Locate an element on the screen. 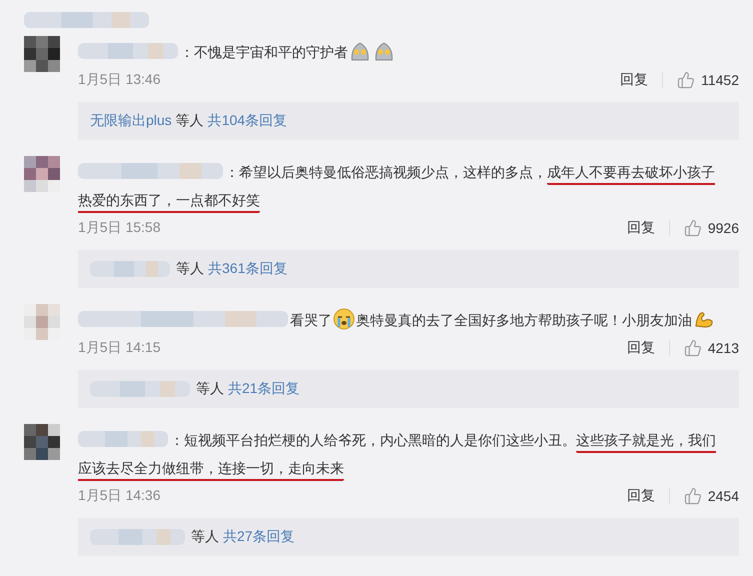 This screenshot has width=753, height=576. comment-text: ：希望以后奥特曼低俗恶搞视频少点，这样的多点， is located at coordinates (386, 172).